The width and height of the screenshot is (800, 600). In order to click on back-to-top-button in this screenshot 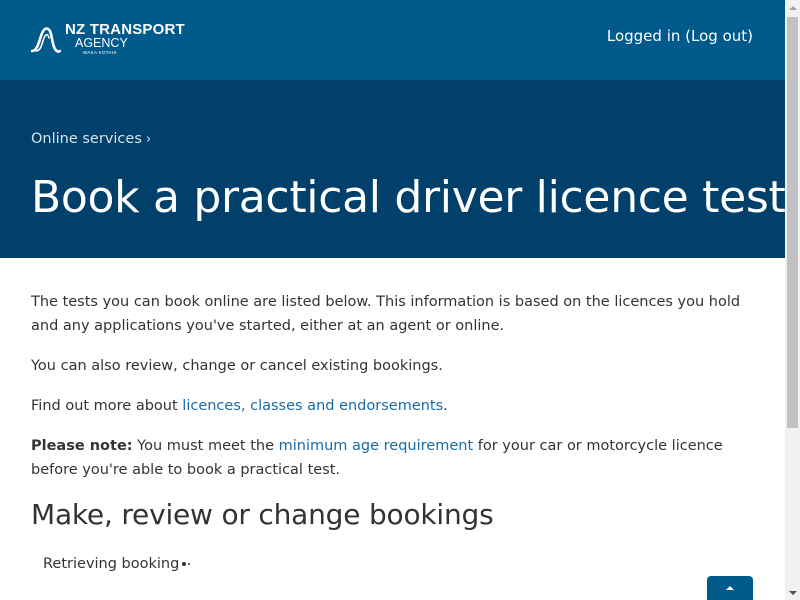, I will do `click(730, 588)`.